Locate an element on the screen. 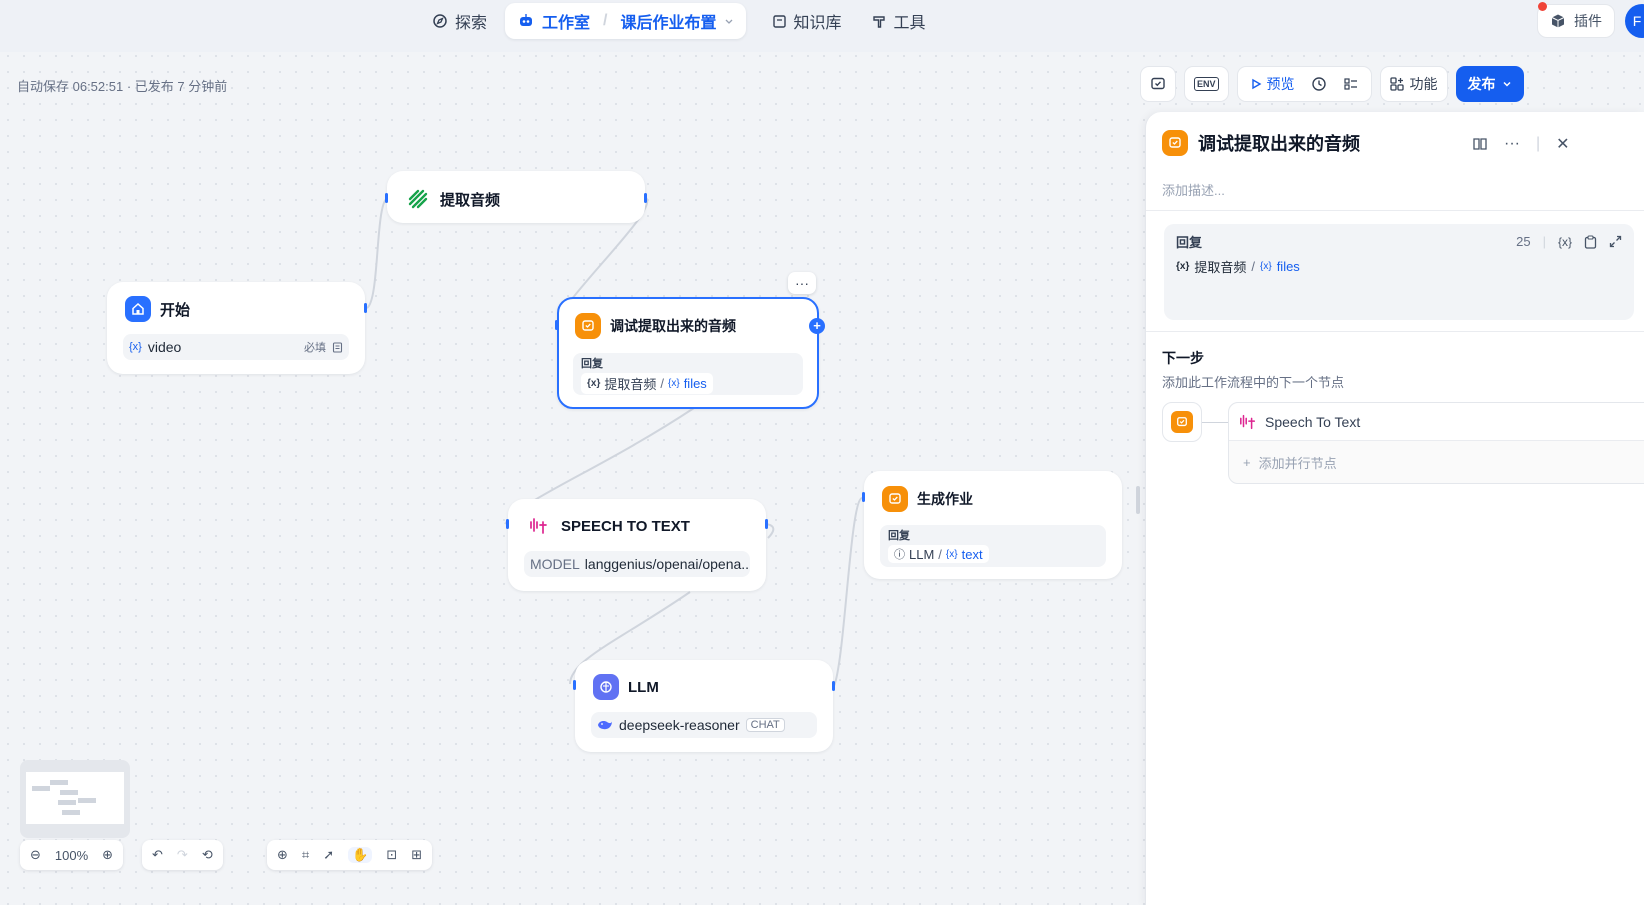  reply-editor: 回复 25 | {x} {x} 提取音频 / {x} files is located at coordinates (1399, 272).